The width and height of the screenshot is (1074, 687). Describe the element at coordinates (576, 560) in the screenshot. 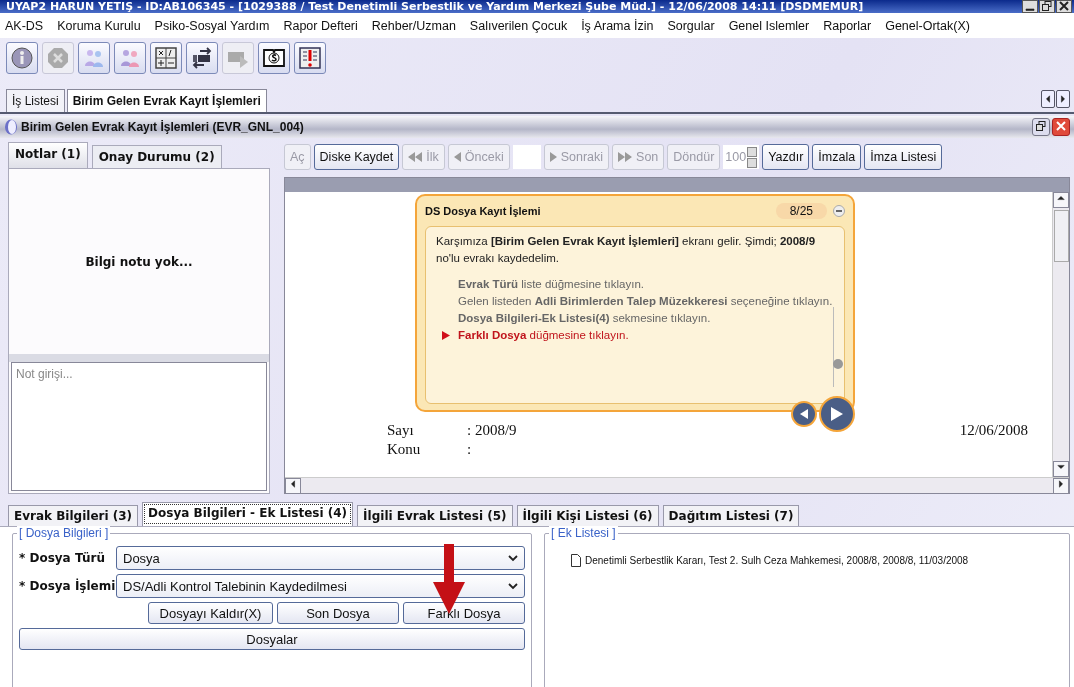

I see `document-icon` at that location.